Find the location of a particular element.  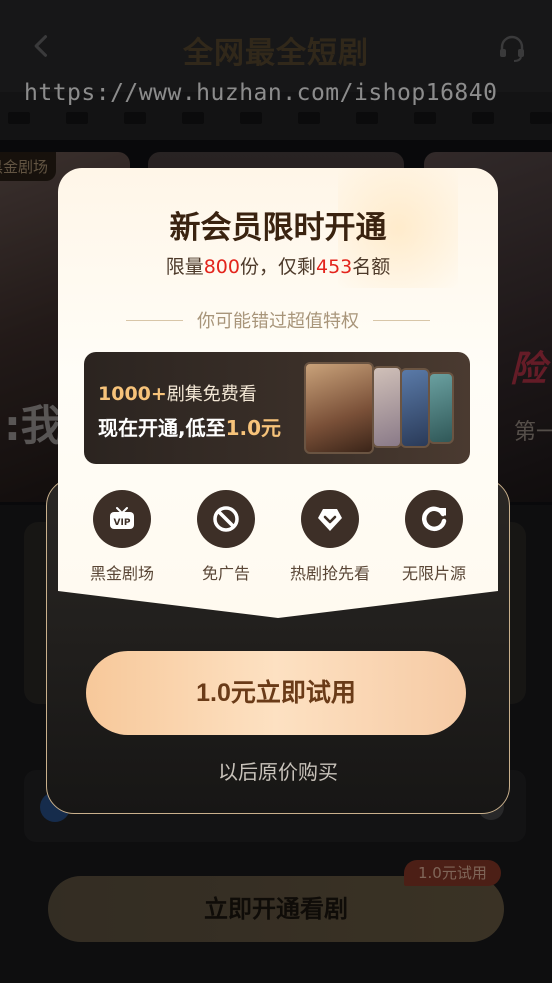

perk-item: 免广告 is located at coordinates (226, 537).